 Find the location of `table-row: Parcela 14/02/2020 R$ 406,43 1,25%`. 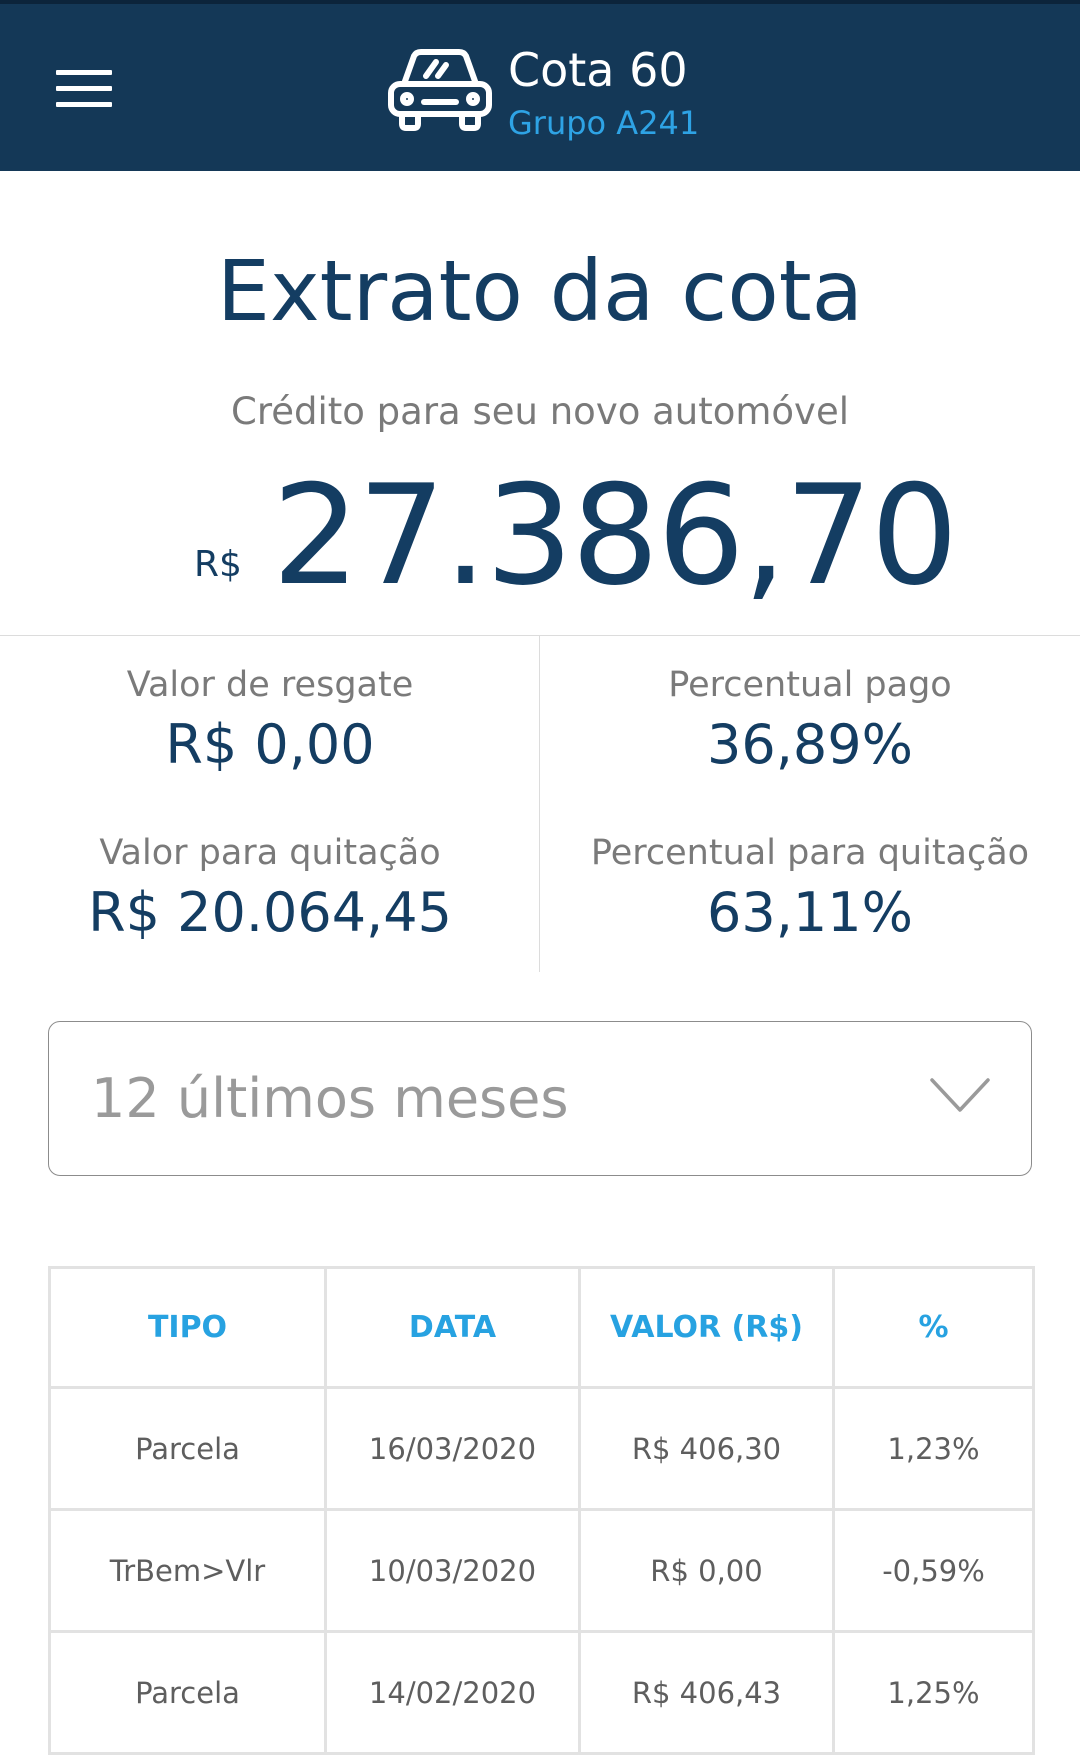

table-row: Parcela 14/02/2020 R$ 406,43 1,25% is located at coordinates (541, 1692).